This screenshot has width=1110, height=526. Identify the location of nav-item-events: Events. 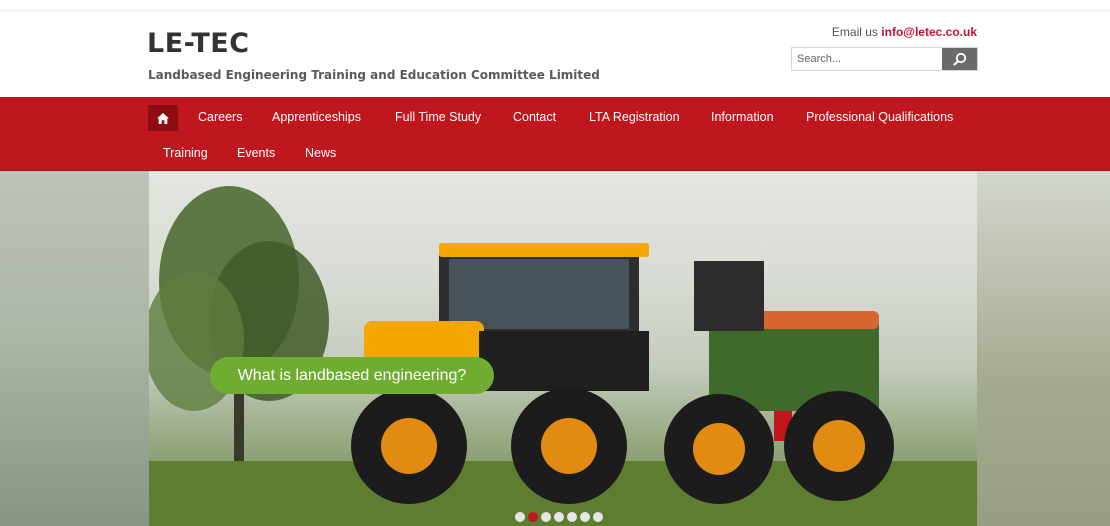
(256, 153).